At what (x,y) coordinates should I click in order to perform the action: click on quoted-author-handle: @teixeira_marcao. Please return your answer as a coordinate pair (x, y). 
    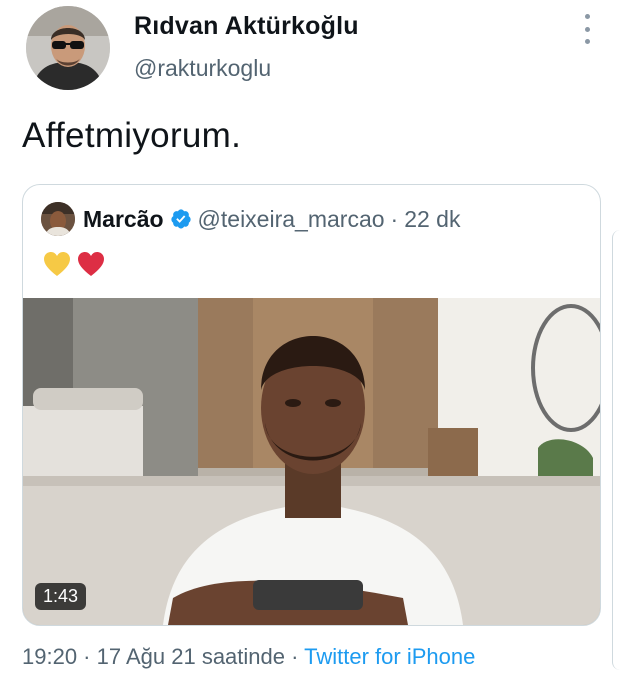
    Looking at the image, I should click on (291, 219).